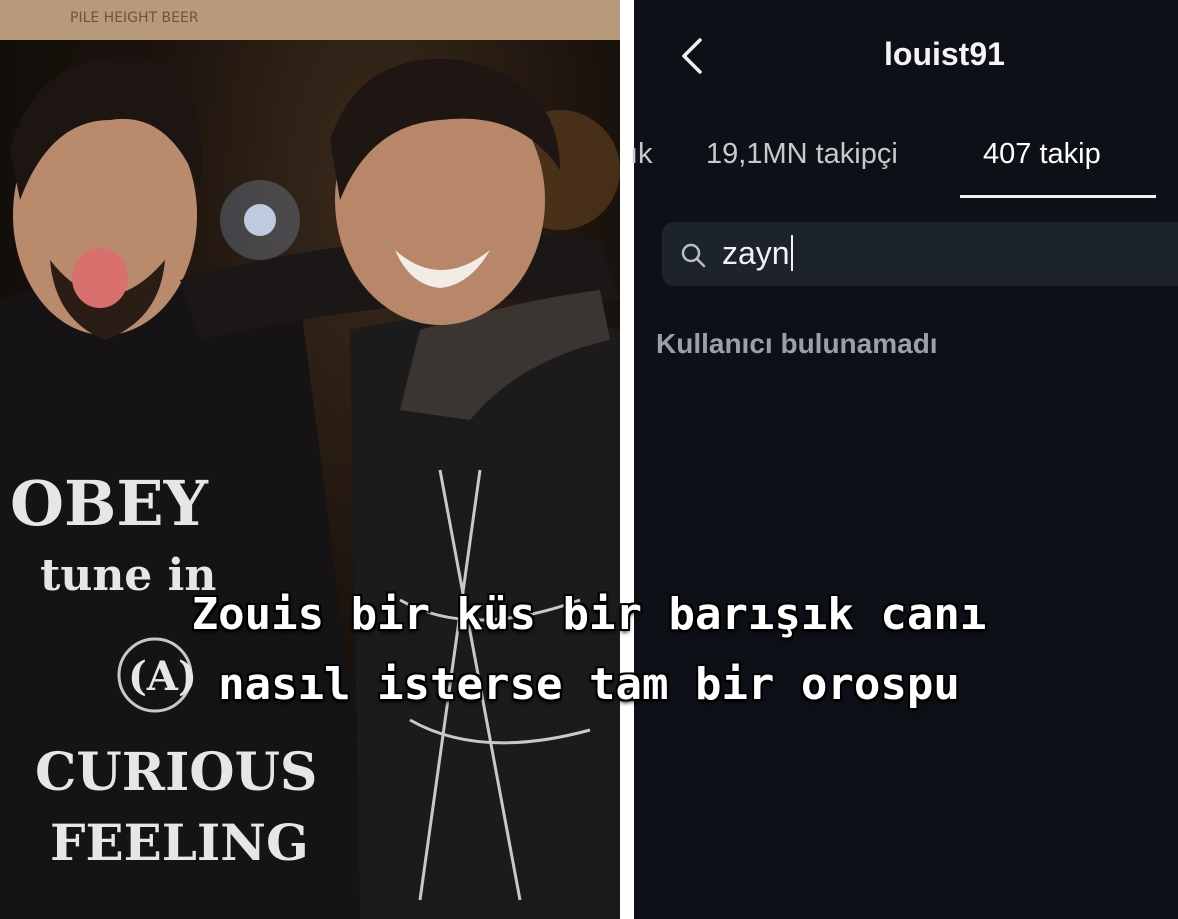 The image size is (1178, 919). What do you see at coordinates (589, 684) in the screenshot?
I see `caption-line-2: nasıl isterse tam bir orospu` at bounding box center [589, 684].